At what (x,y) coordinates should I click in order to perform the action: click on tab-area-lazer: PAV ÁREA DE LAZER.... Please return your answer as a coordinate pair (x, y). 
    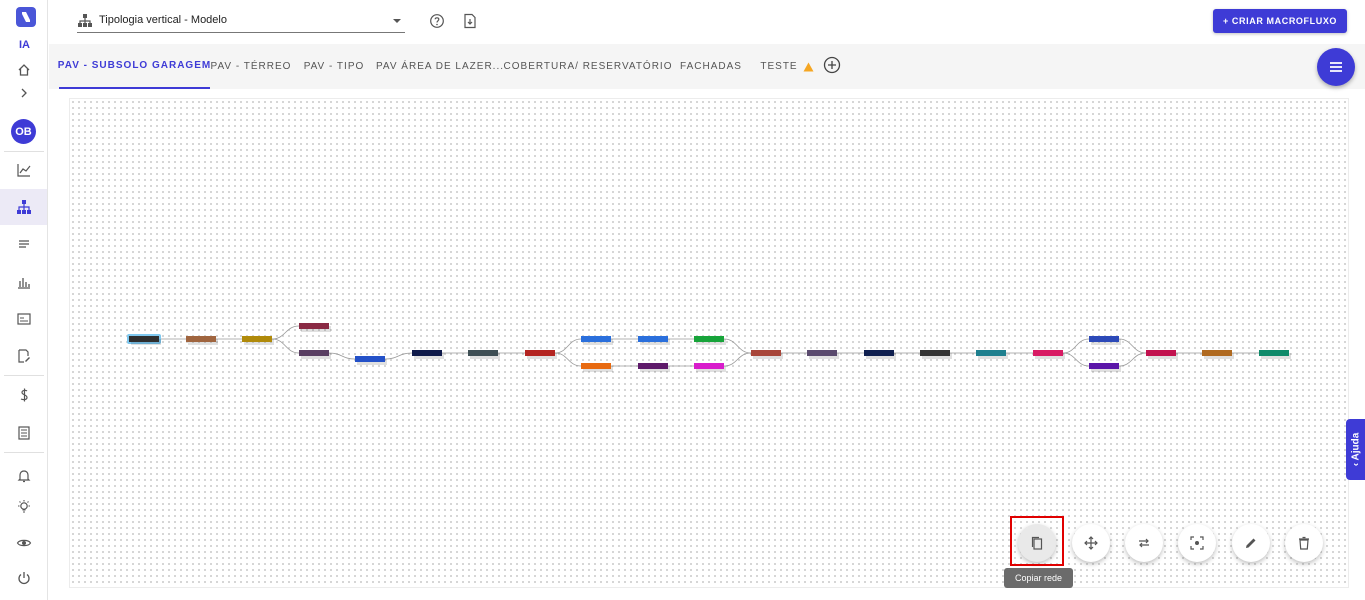
    Looking at the image, I should click on (439, 66).